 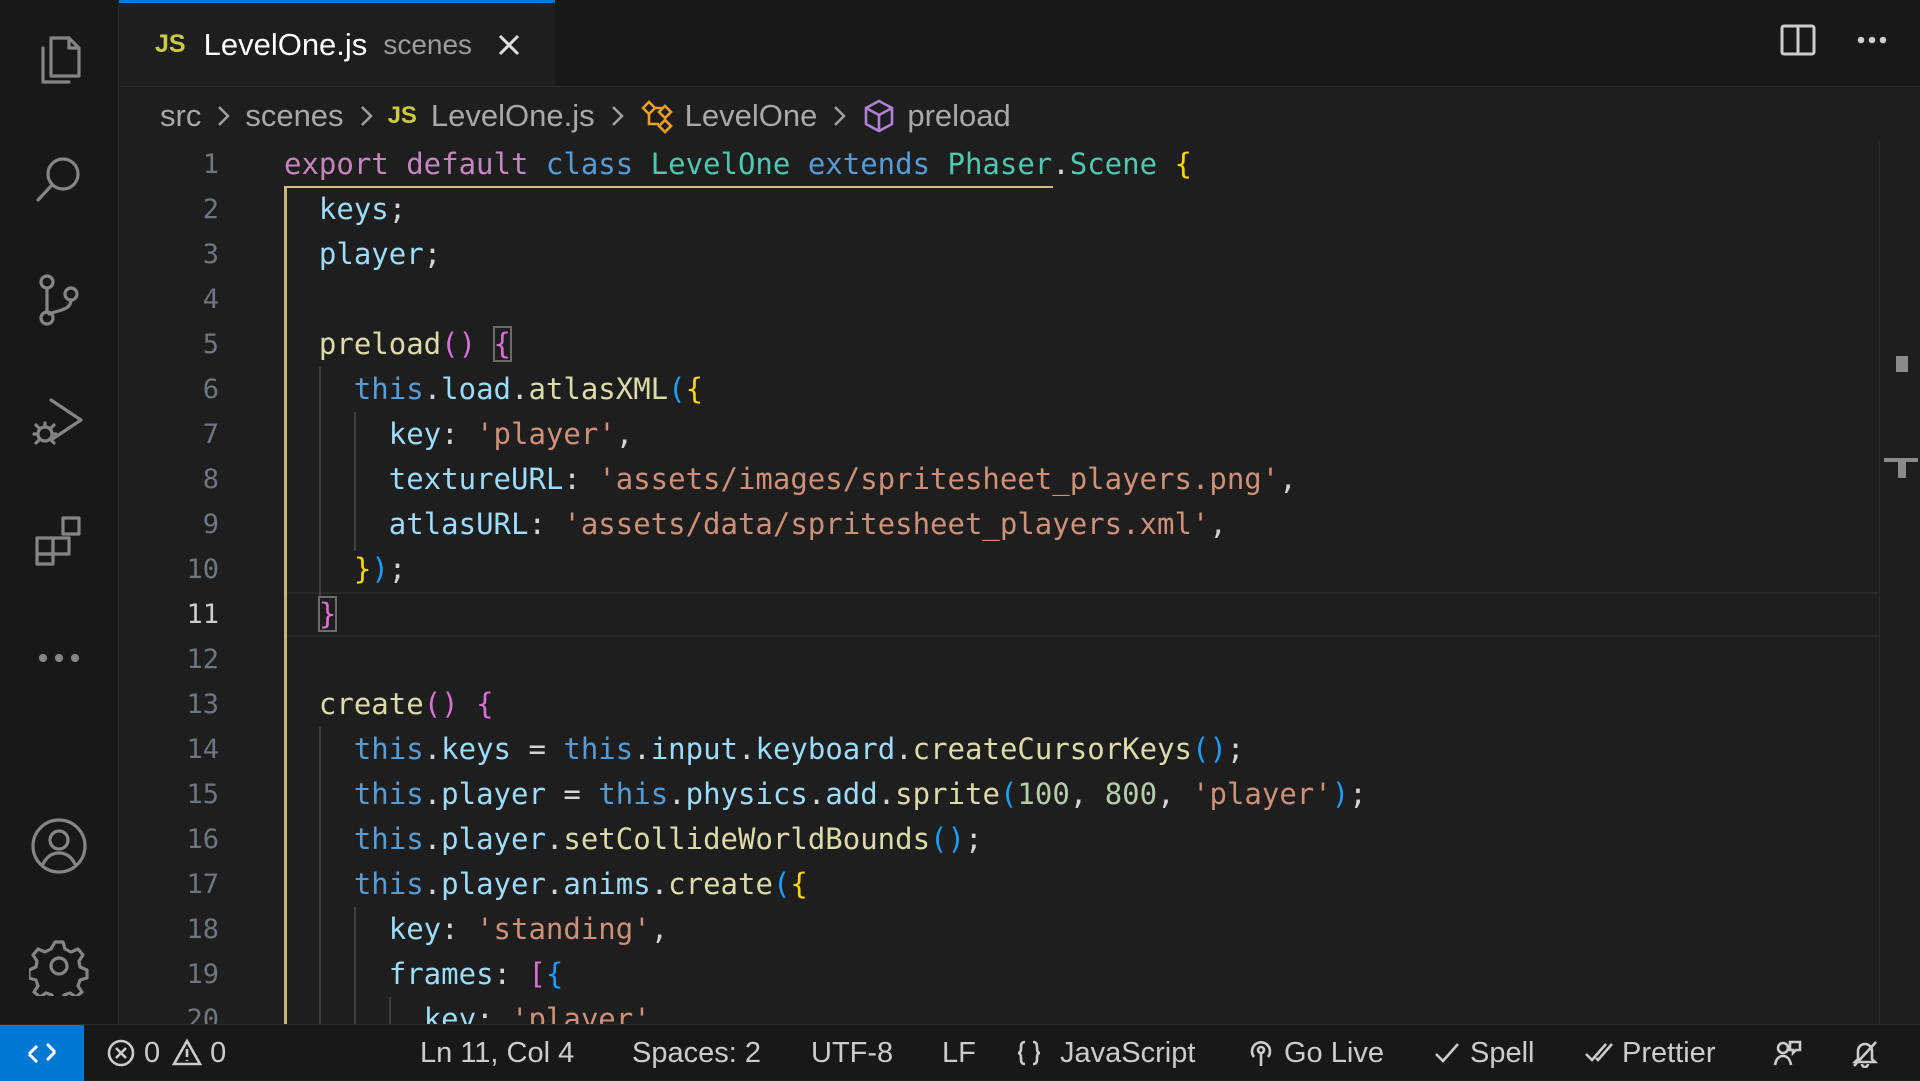 I want to click on more-icon, so click(x=59, y=658).